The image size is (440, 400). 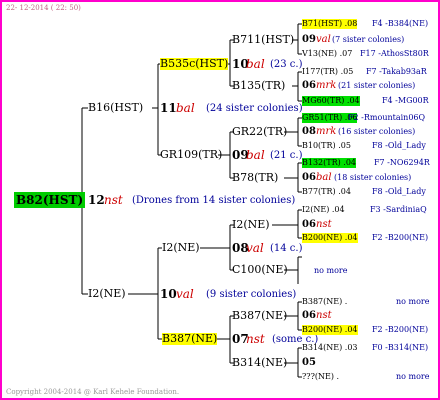 I want to click on i2-name: I2(NE), so click(x=107, y=293).